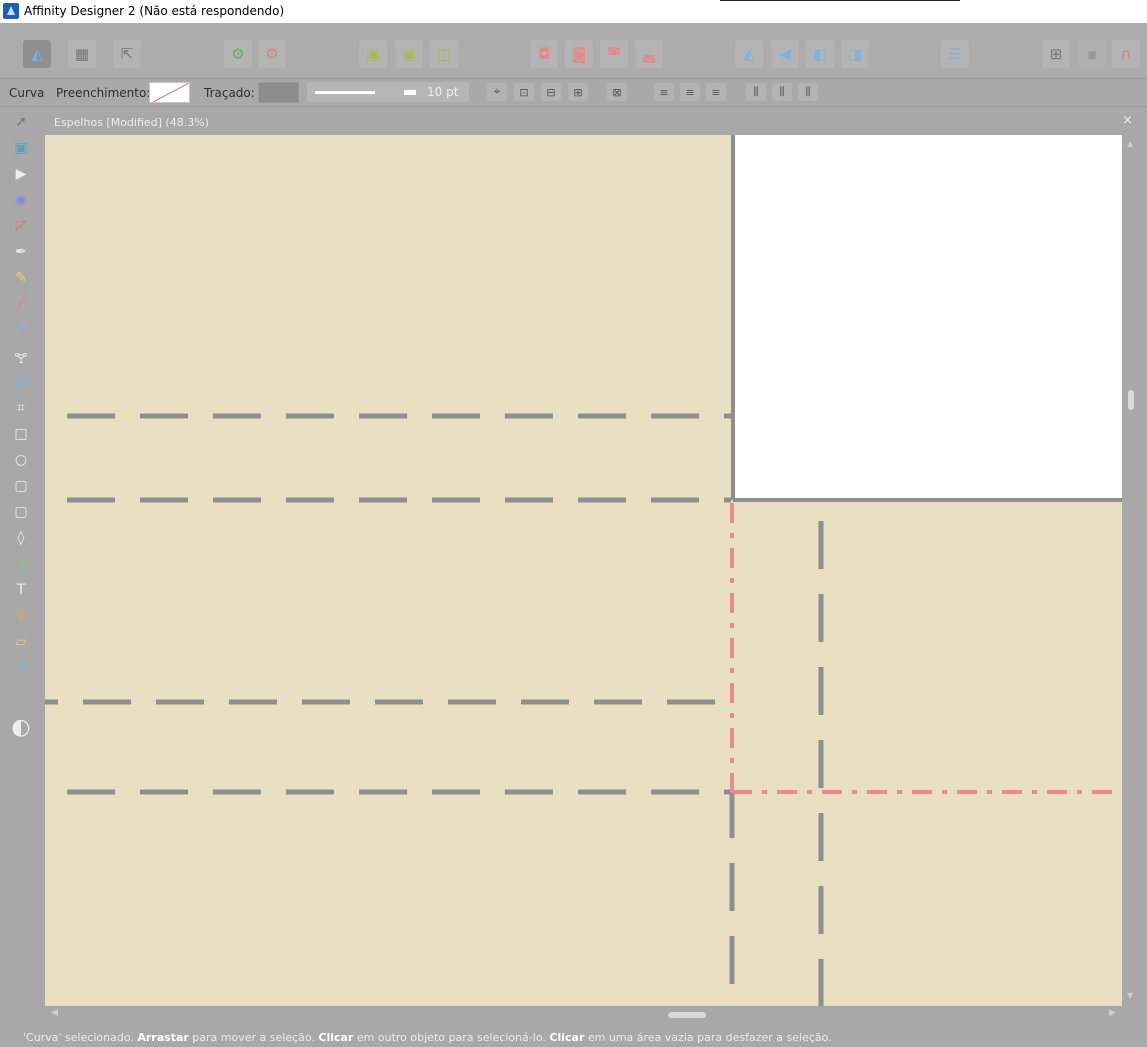  What do you see at coordinates (21, 408) in the screenshot?
I see `crop-tool-icon: ⌗` at bounding box center [21, 408].